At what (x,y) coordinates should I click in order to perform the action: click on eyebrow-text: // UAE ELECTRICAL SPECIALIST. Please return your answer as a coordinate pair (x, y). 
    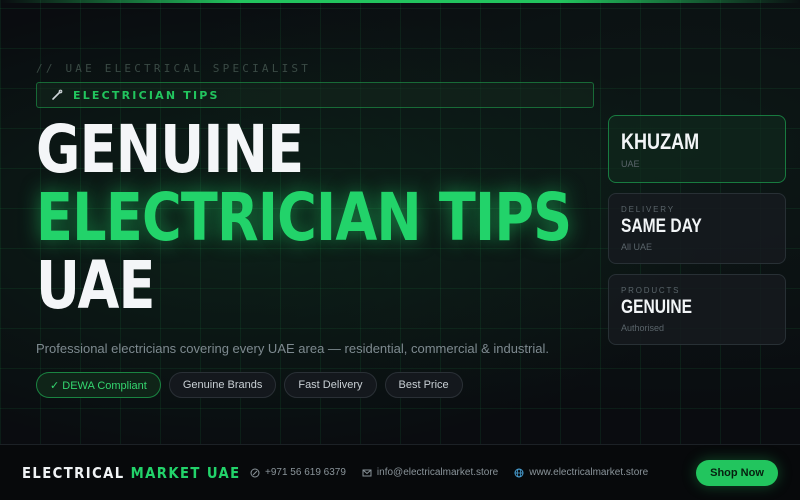
    Looking at the image, I should click on (174, 68).